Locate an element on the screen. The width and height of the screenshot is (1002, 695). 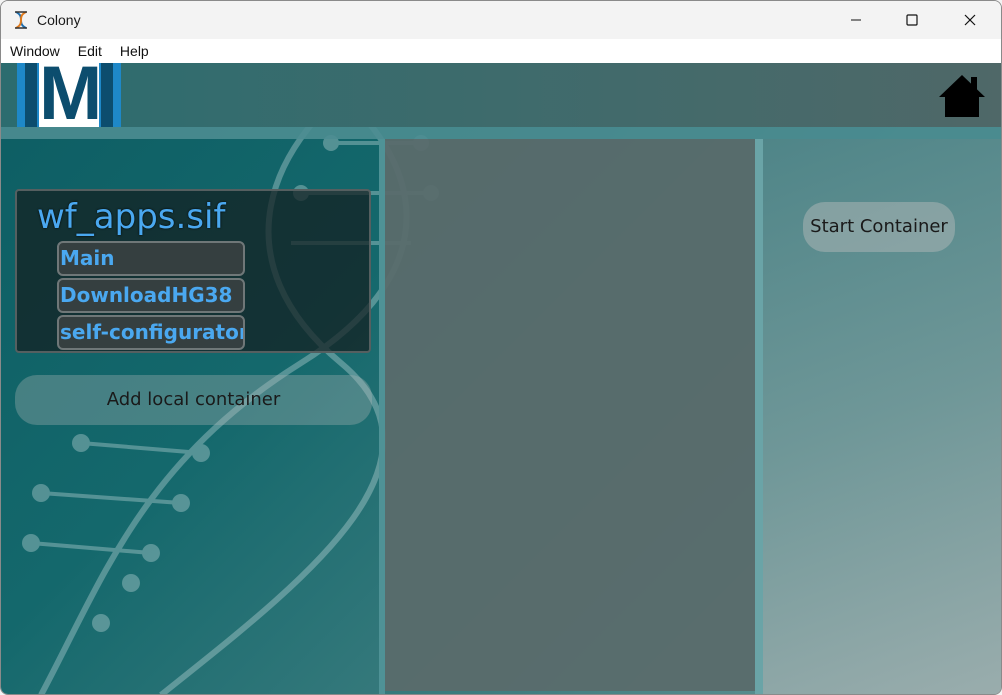
close-icon is located at coordinates (970, 20).